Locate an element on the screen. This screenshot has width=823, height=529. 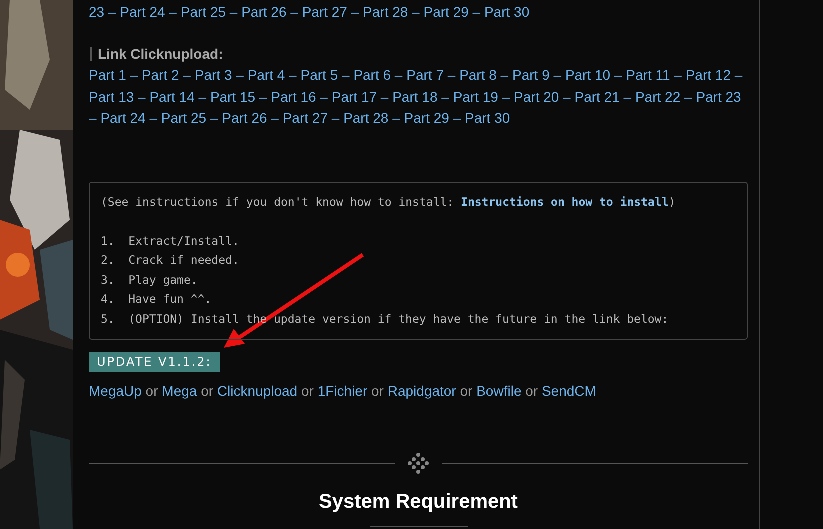
part-link: Part 7 is located at coordinates (425, 75).